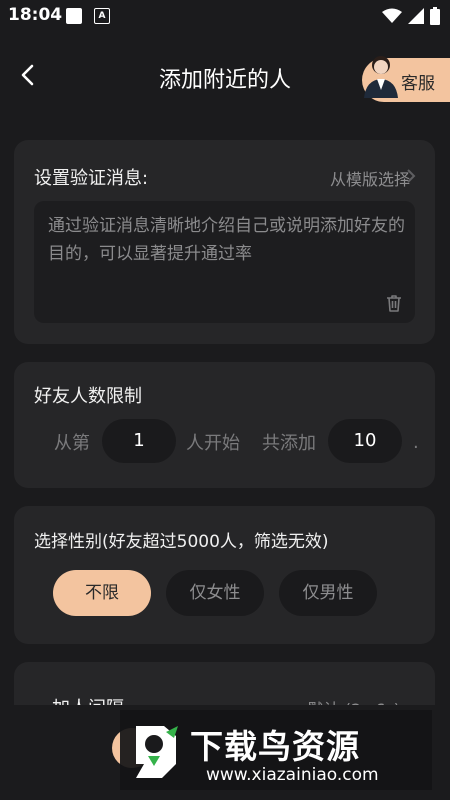 This screenshot has height=800, width=450. I want to click on app-badge-icon: A, so click(102, 16).